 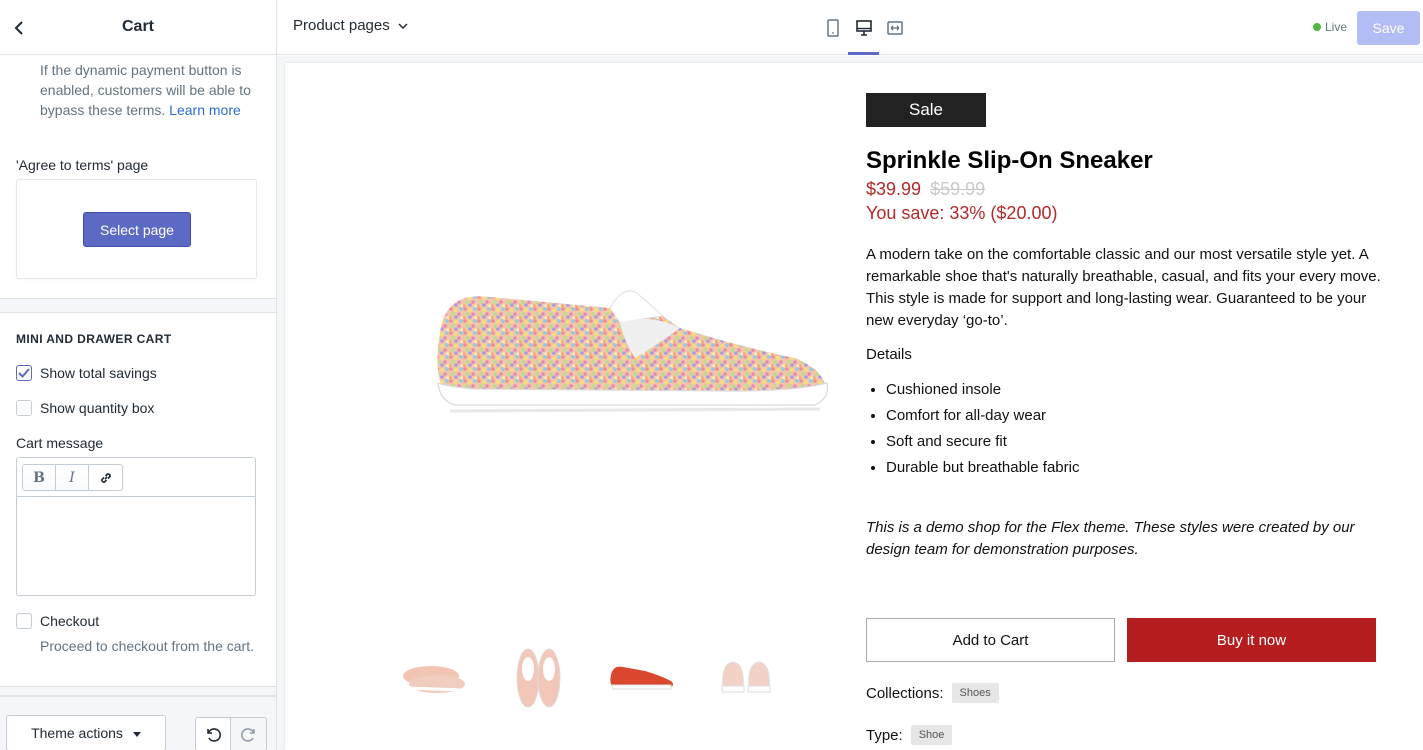 I want to click on sidebar-title: Cart, so click(x=137, y=26).